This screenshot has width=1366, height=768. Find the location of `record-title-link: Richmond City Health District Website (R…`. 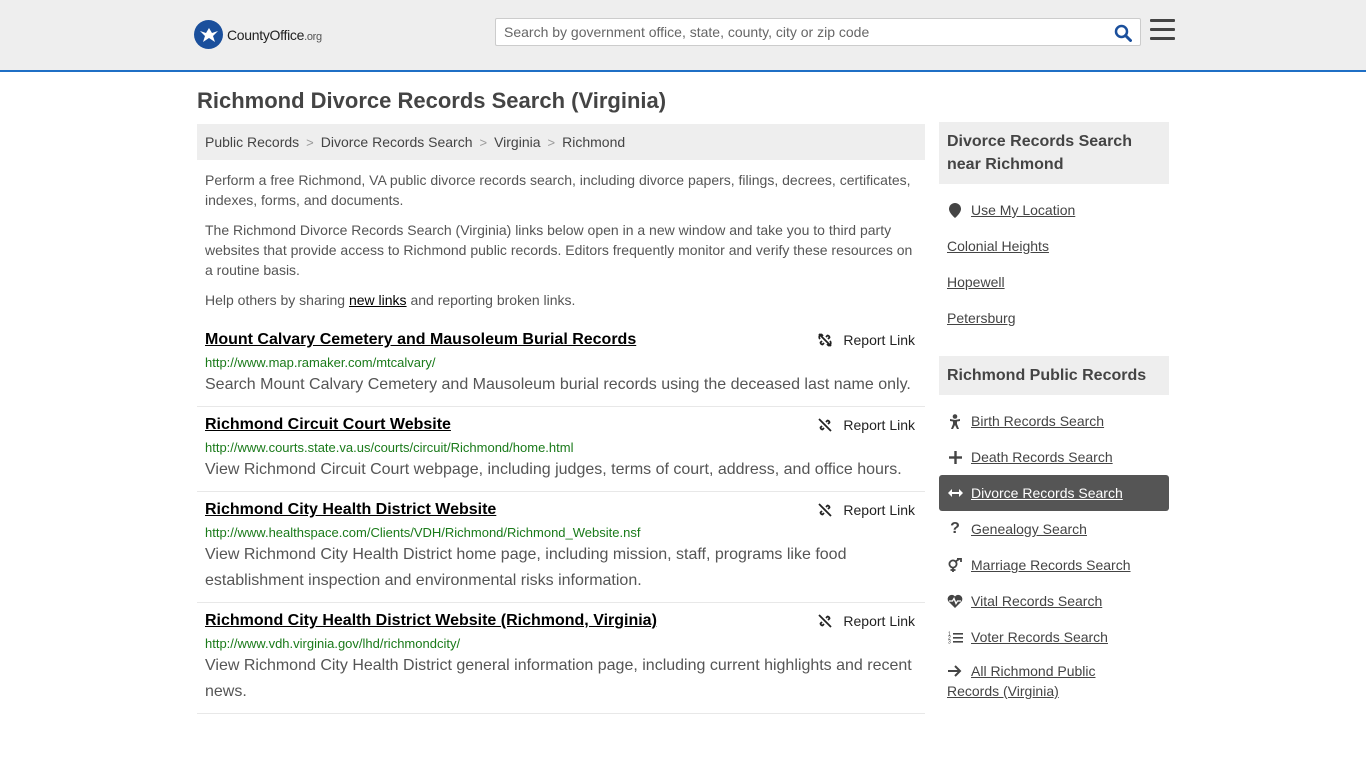

record-title-link: Richmond City Health District Website (R… is located at coordinates (431, 621).